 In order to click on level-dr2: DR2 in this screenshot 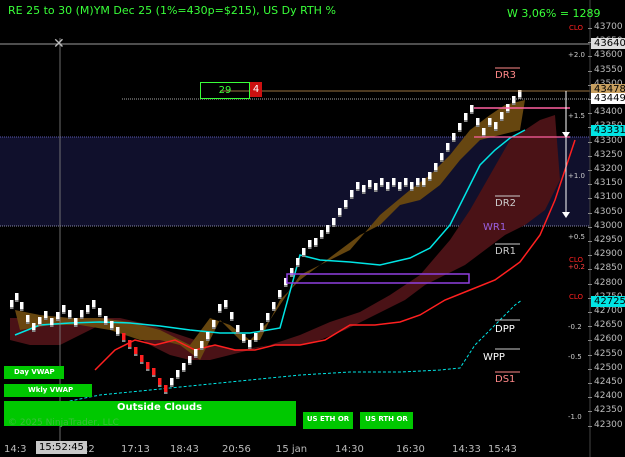, I will do `click(506, 203)`.